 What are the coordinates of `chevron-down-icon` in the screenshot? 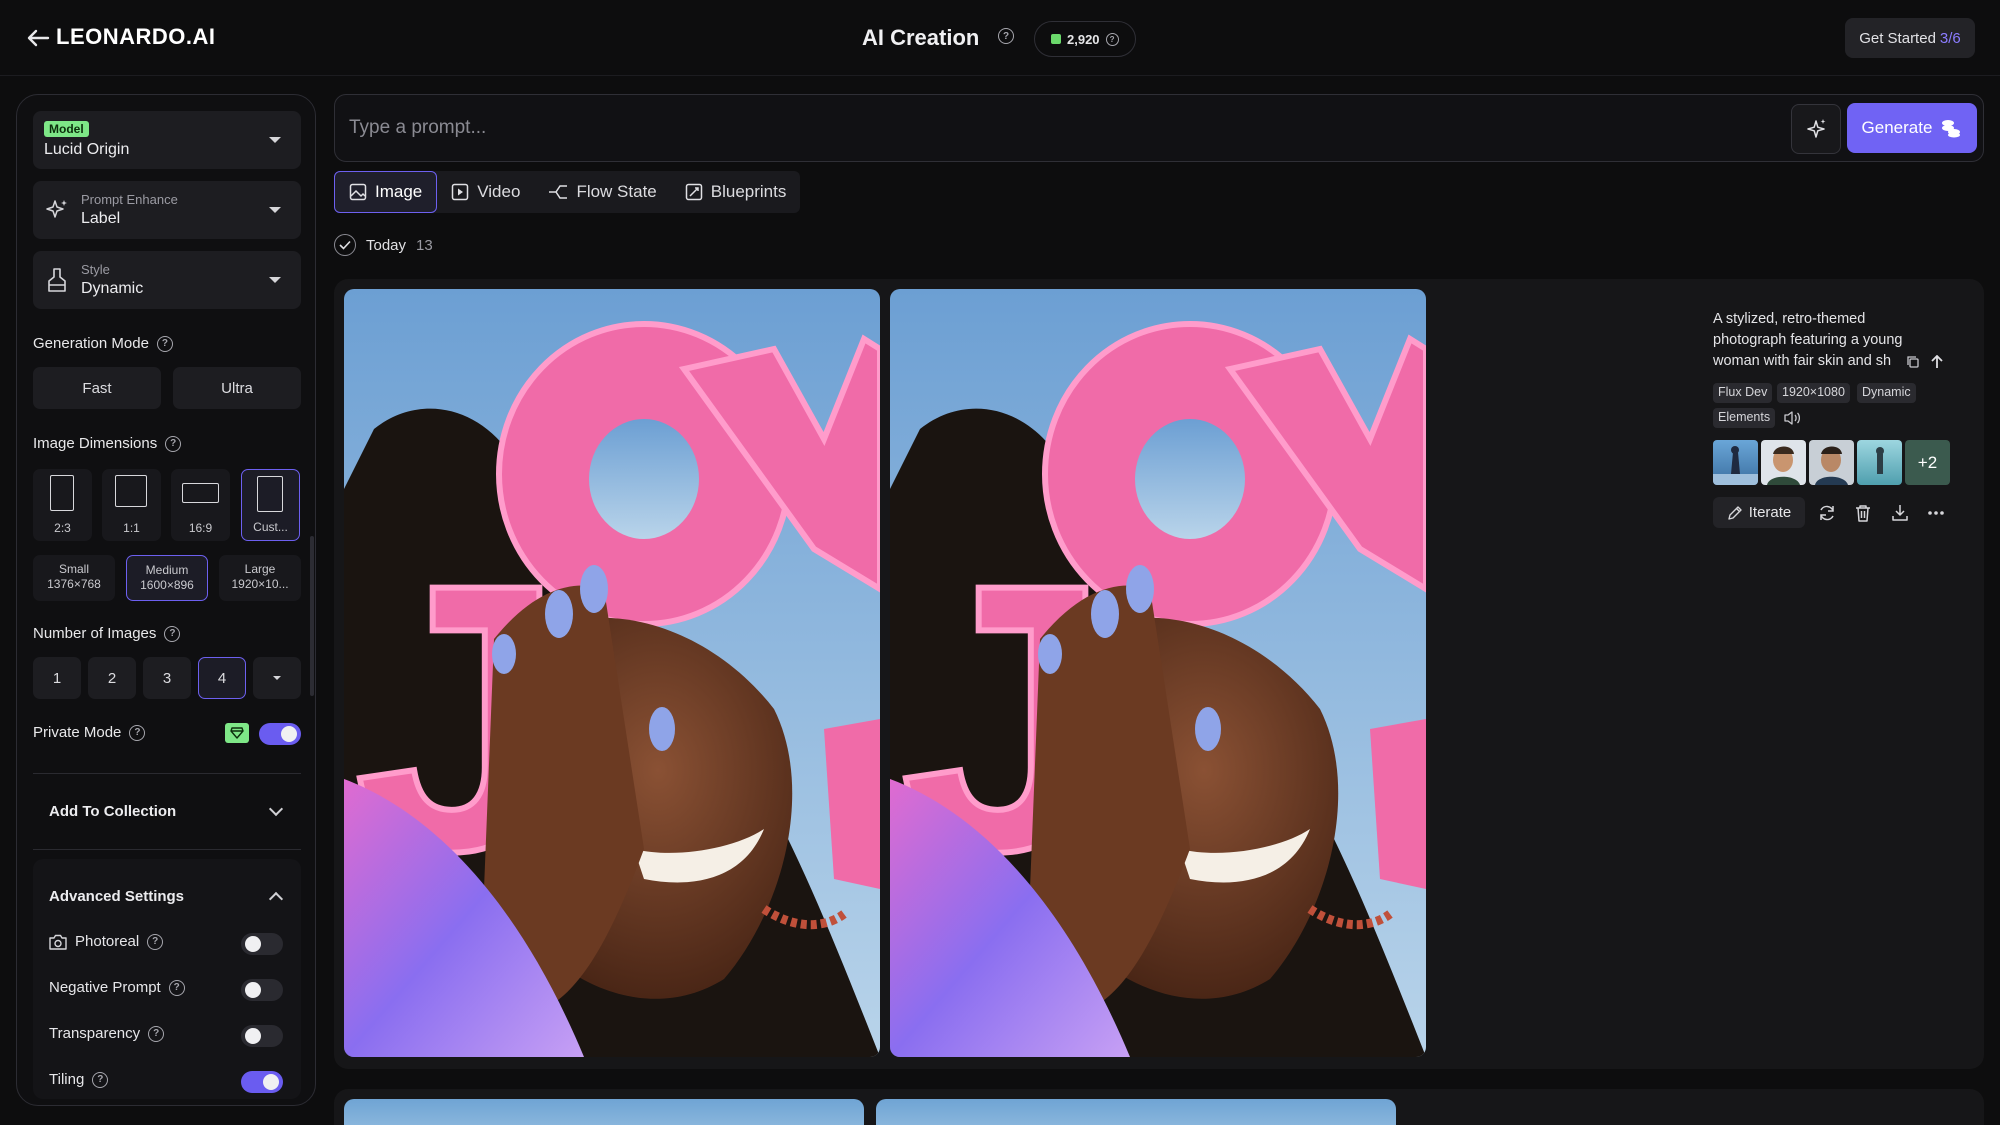 It's located at (275, 280).